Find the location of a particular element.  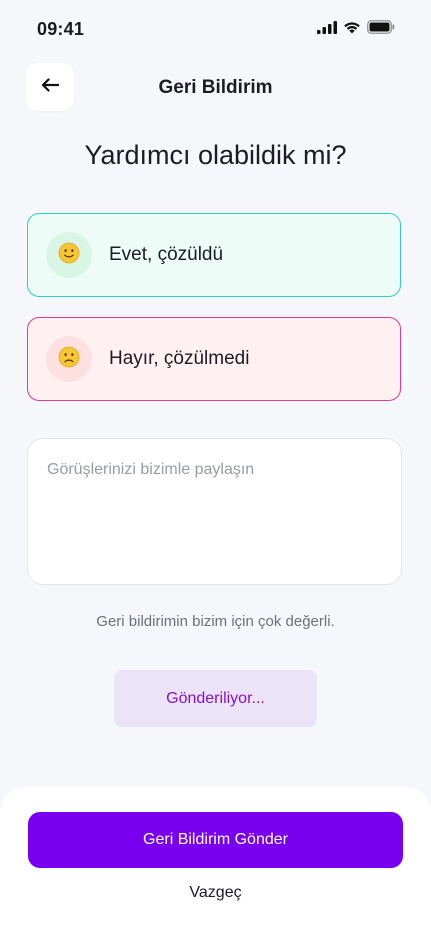

status-icons is located at coordinates (356, 29).